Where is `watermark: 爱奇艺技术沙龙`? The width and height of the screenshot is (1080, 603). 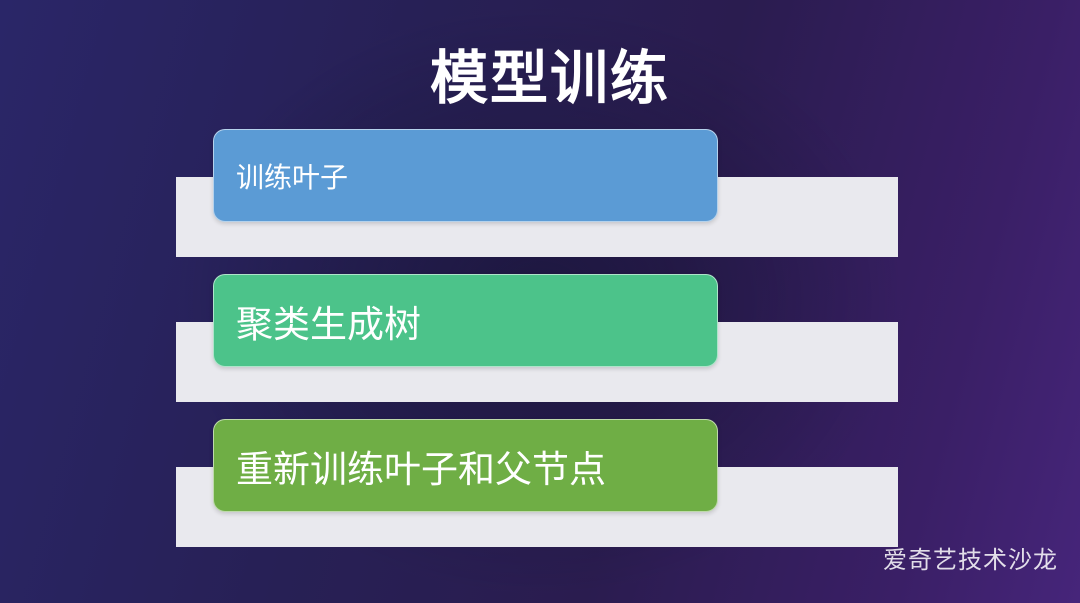 watermark: 爱奇艺技术沙龙 is located at coordinates (970, 560).